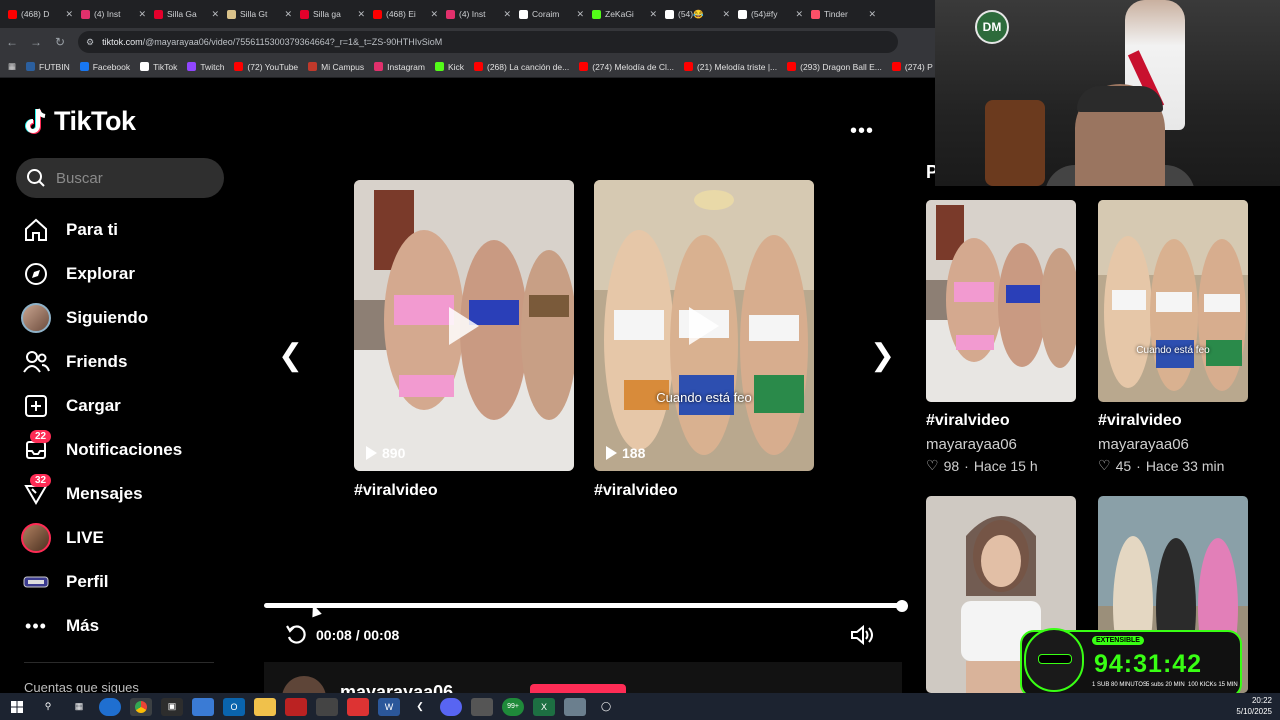  What do you see at coordinates (266, 67) in the screenshot?
I see `bookmark-item: (72) YouTube` at bounding box center [266, 67].